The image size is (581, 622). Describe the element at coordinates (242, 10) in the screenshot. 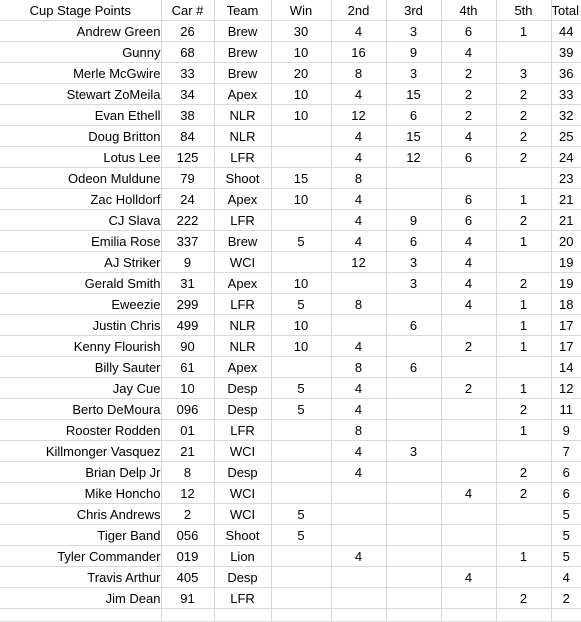

I see `column-header-team: Team` at that location.